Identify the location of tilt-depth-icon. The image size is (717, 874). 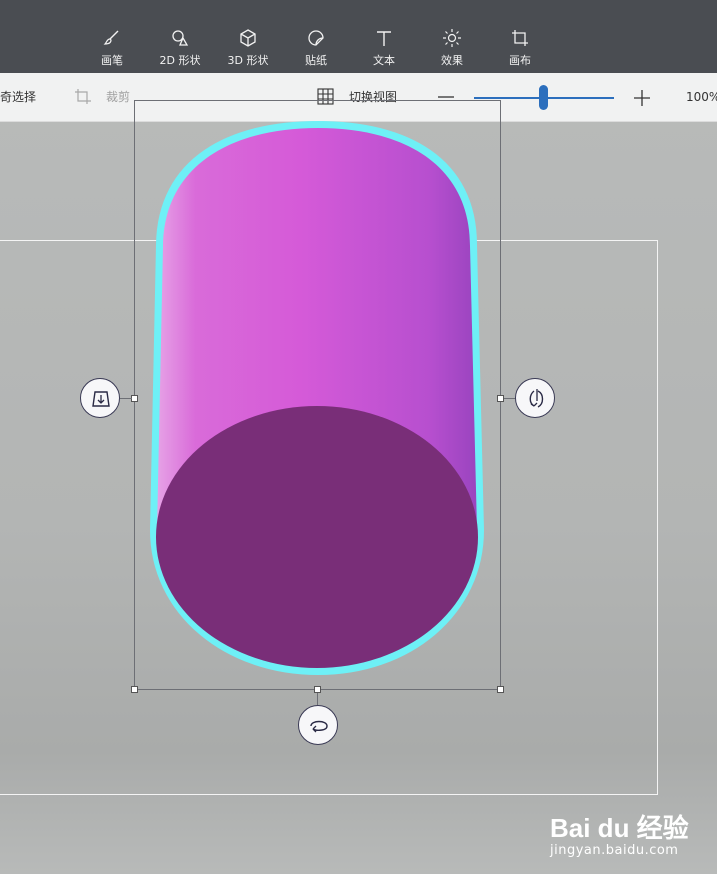
(101, 399).